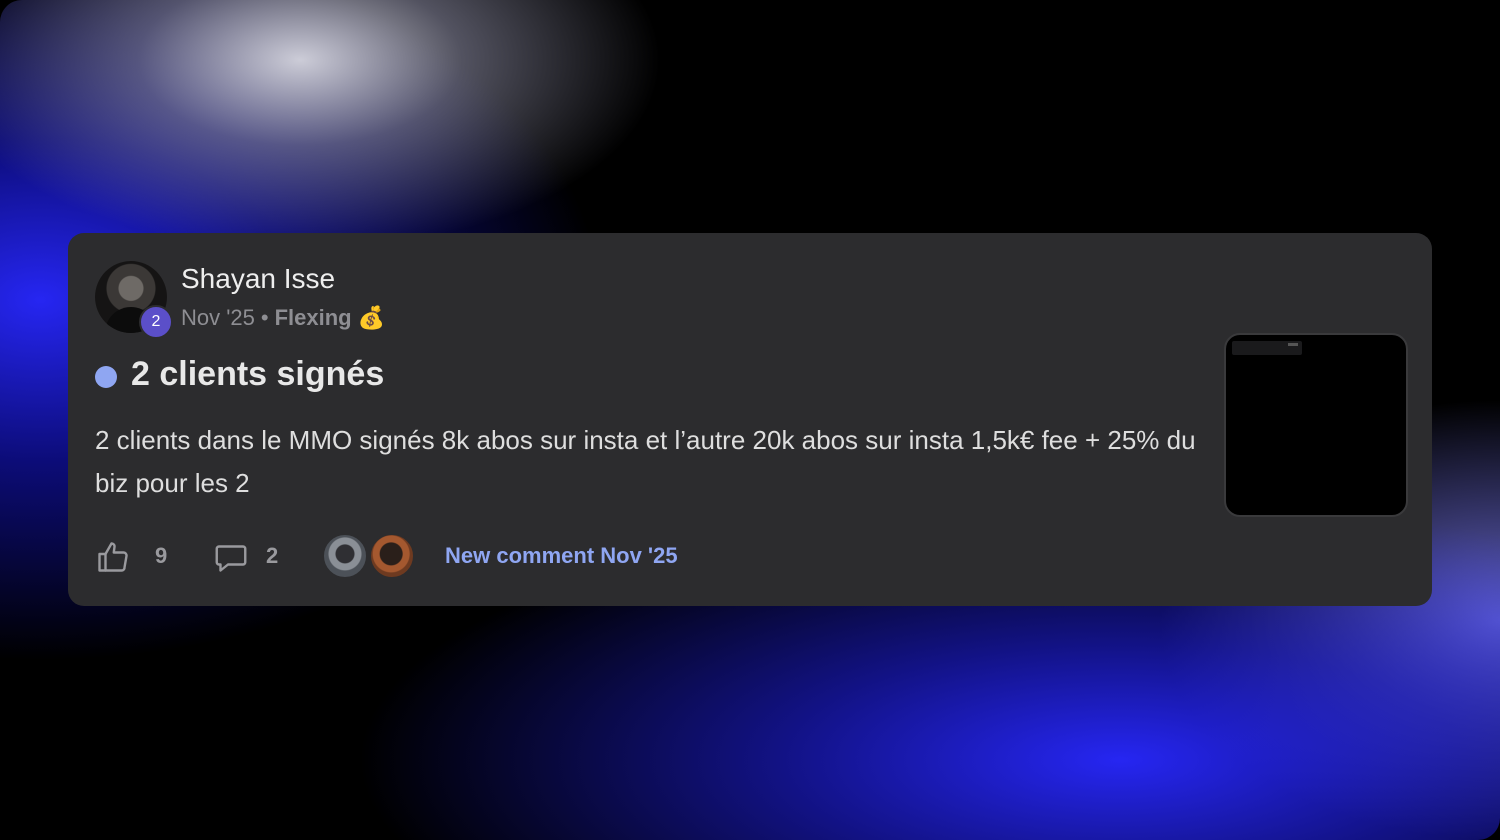 This screenshot has width=1500, height=840. What do you see at coordinates (218, 317) in the screenshot?
I see `post-date: Nov '25` at bounding box center [218, 317].